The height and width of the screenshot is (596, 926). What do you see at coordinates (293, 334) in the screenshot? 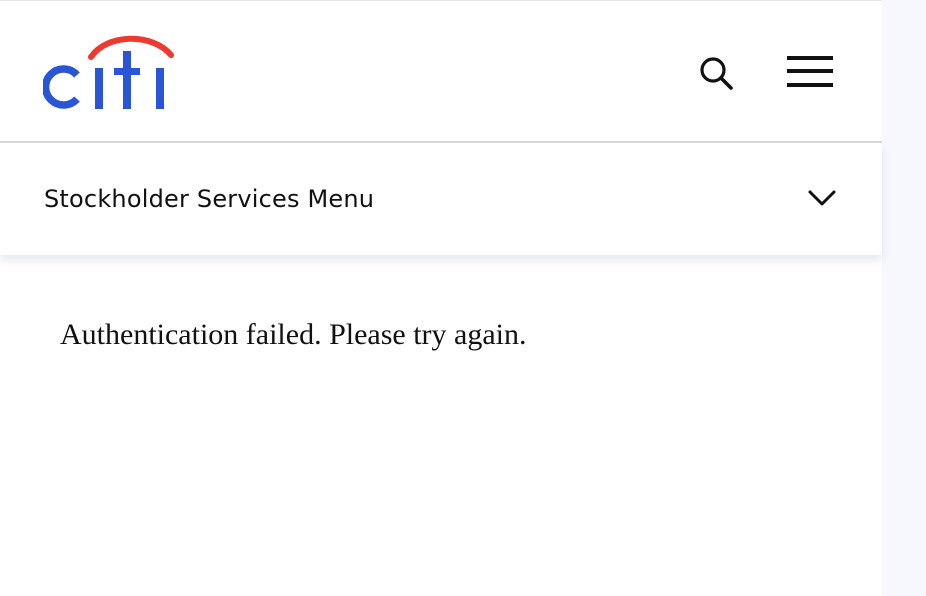
I see `error-message: Authentication failed. Please try again.` at bounding box center [293, 334].